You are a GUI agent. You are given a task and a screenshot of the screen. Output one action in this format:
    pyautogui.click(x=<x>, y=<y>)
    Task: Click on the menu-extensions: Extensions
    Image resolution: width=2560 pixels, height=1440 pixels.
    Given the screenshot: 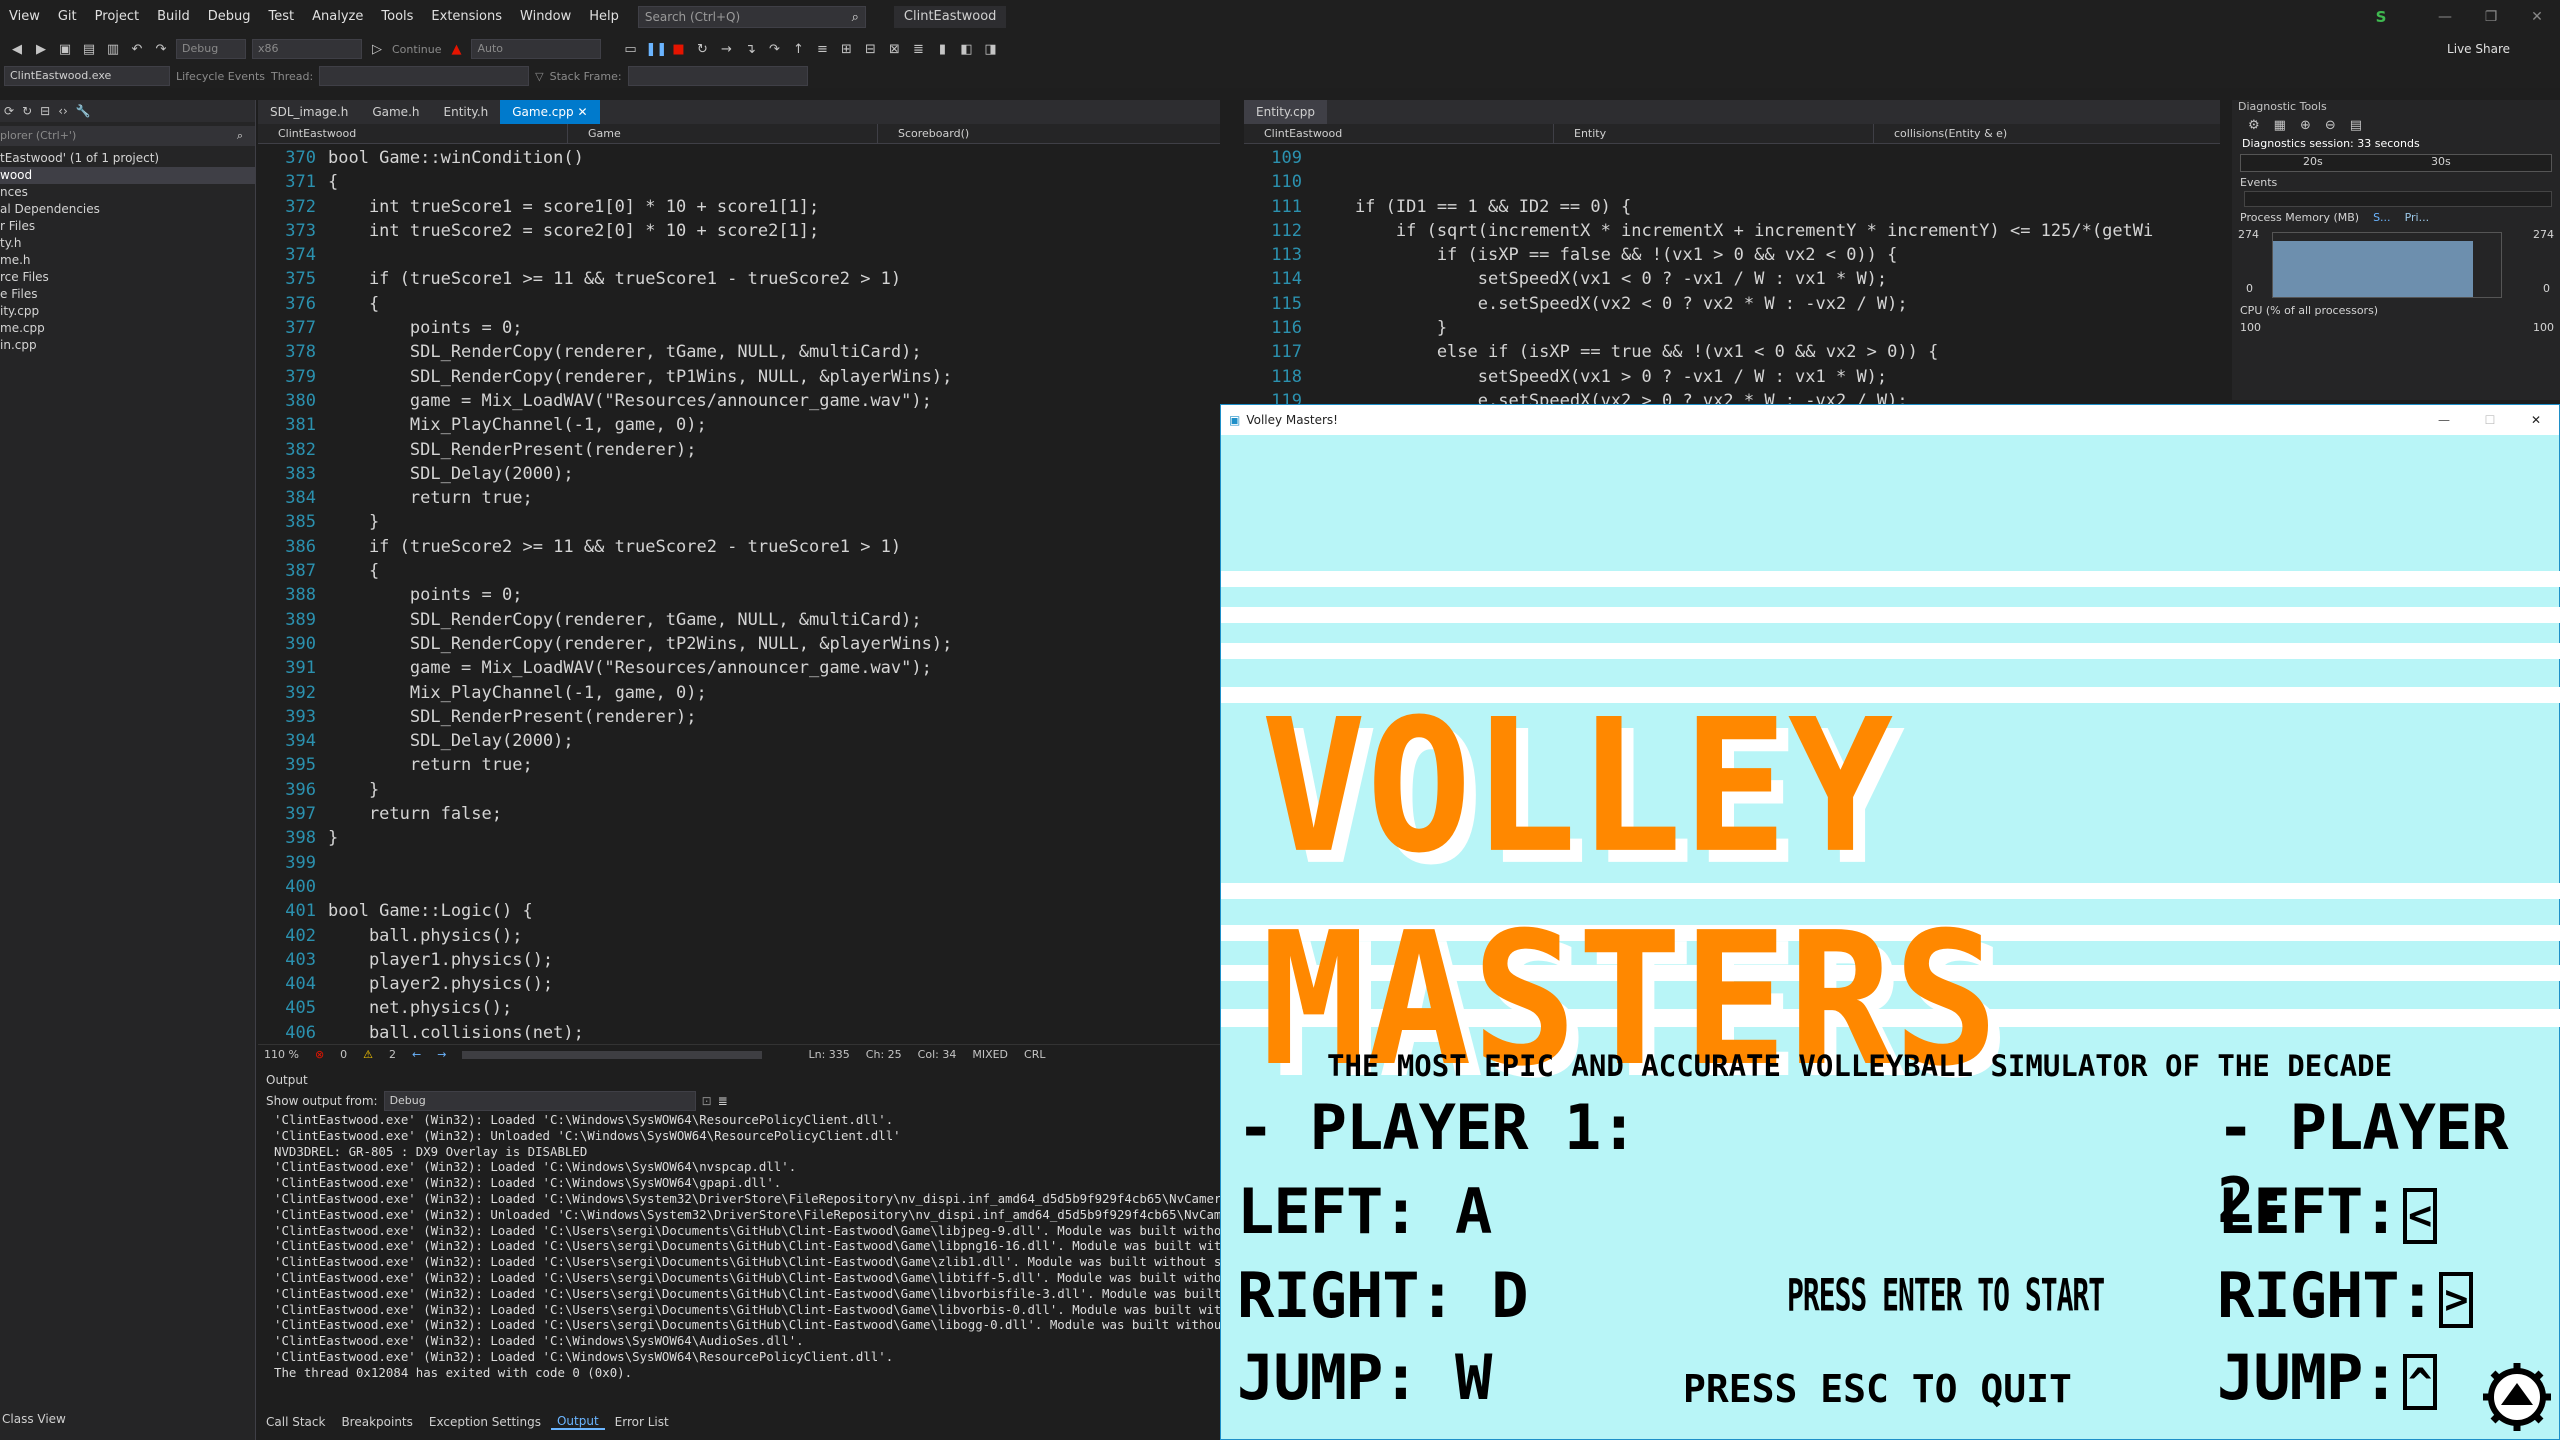 What is the action you would take?
    pyautogui.click(x=466, y=17)
    